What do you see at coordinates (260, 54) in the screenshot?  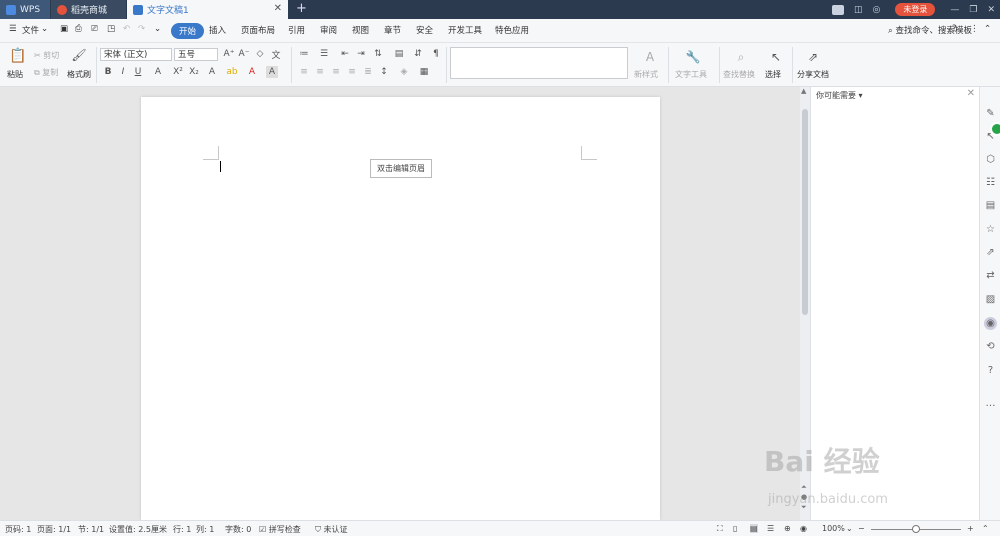 I see `clear-format-icon: ◇` at bounding box center [260, 54].